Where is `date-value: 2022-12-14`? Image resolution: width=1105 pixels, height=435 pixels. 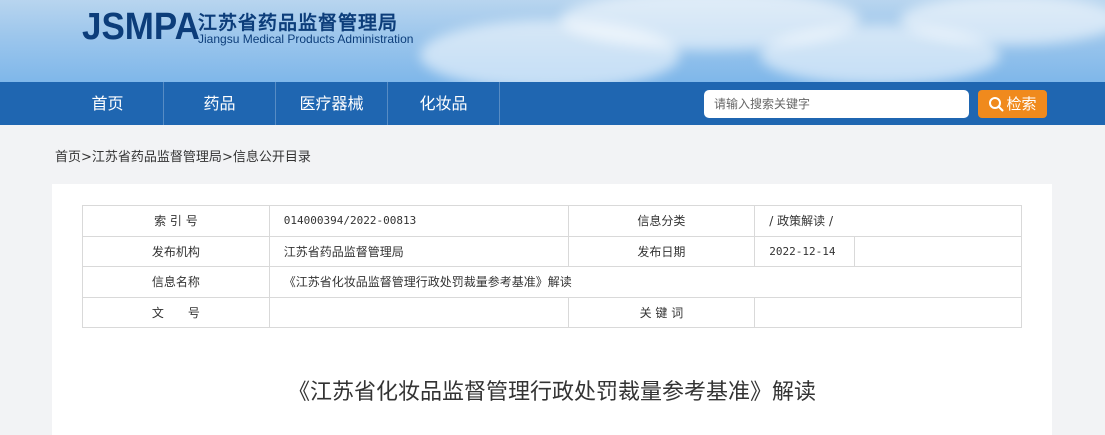
date-value: 2022-12-14 is located at coordinates (805, 251).